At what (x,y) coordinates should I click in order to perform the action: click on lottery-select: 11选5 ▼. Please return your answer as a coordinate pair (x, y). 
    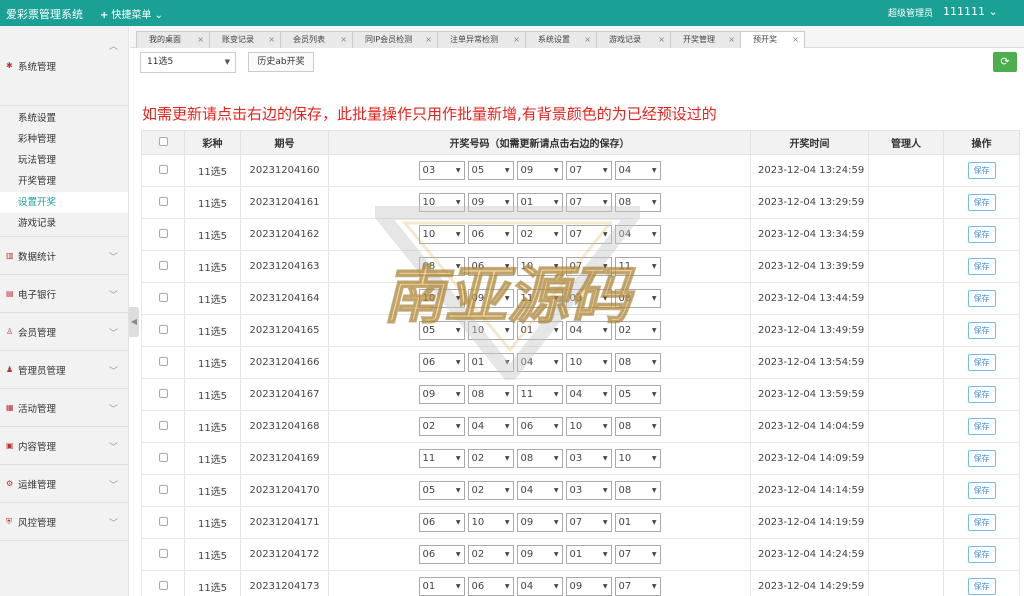
    Looking at the image, I should click on (188, 62).